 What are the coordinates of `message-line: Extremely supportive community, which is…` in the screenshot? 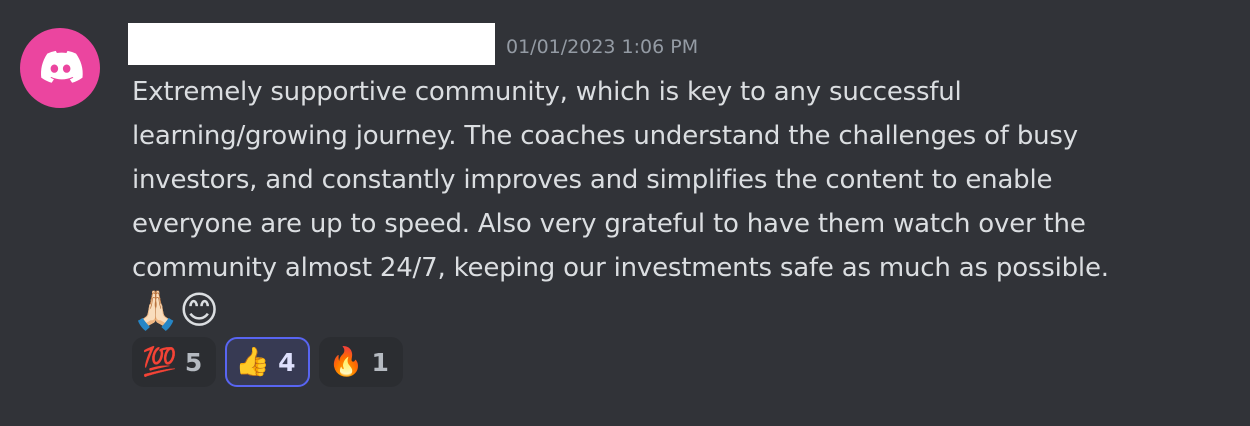 It's located at (547, 92).